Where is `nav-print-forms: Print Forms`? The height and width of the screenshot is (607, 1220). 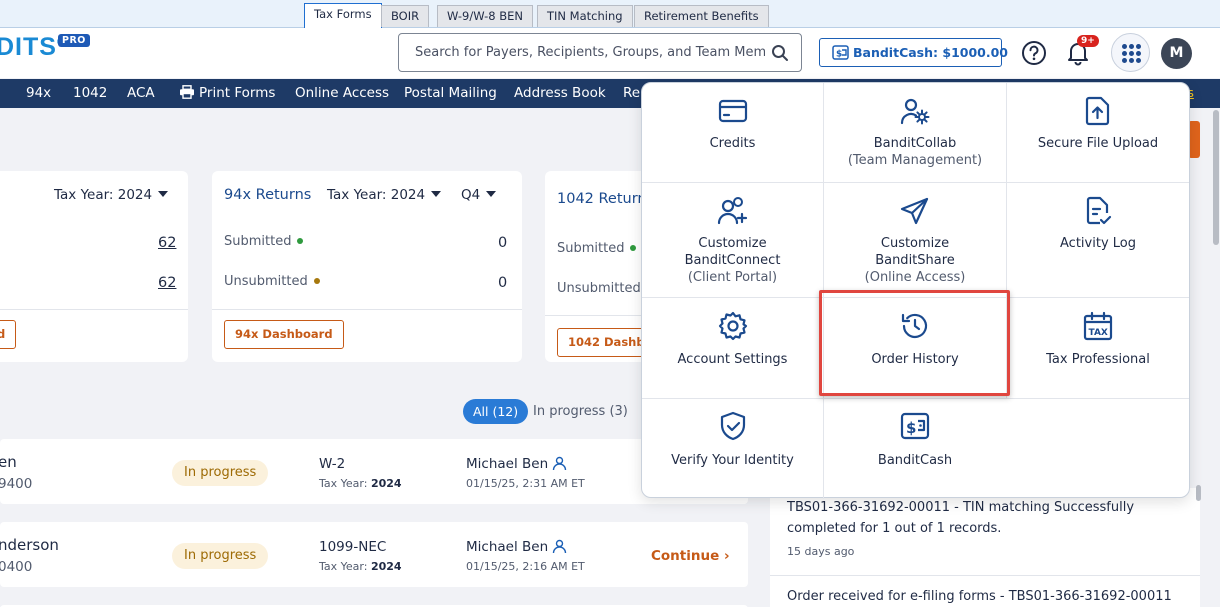
nav-print-forms: Print Forms is located at coordinates (227, 93).